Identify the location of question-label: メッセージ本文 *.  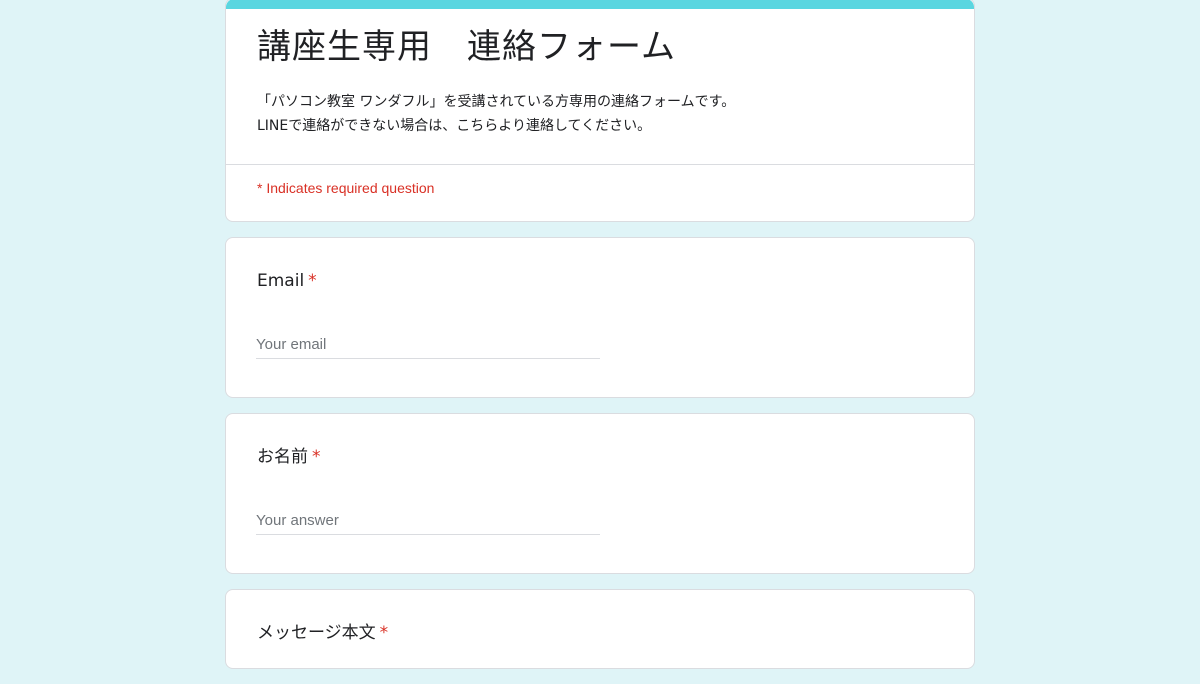
(322, 633).